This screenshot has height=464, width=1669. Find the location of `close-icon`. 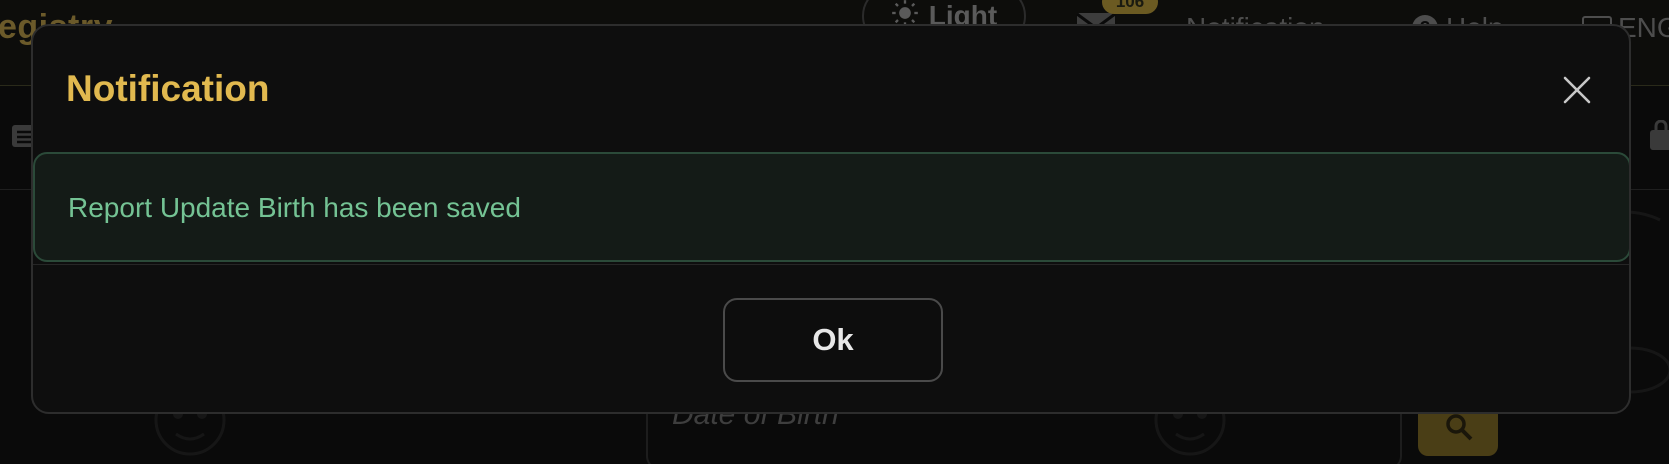

close-icon is located at coordinates (1577, 90).